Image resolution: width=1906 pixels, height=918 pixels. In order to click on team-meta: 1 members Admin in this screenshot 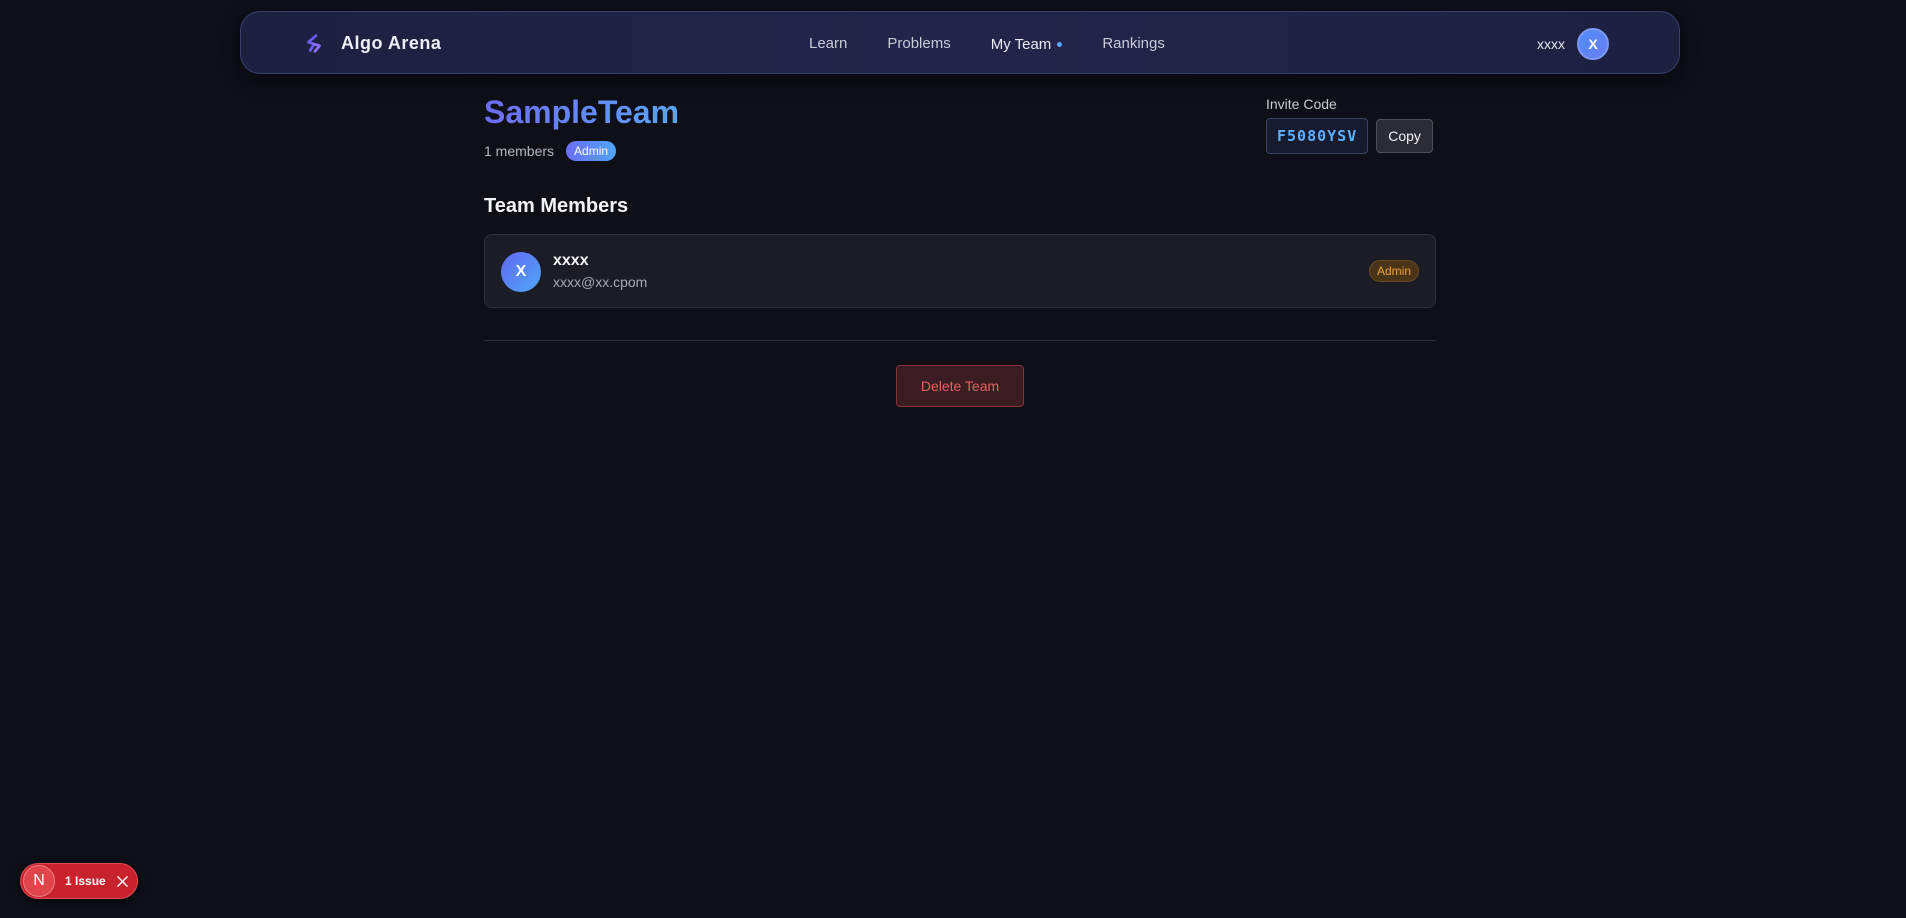, I will do `click(550, 151)`.